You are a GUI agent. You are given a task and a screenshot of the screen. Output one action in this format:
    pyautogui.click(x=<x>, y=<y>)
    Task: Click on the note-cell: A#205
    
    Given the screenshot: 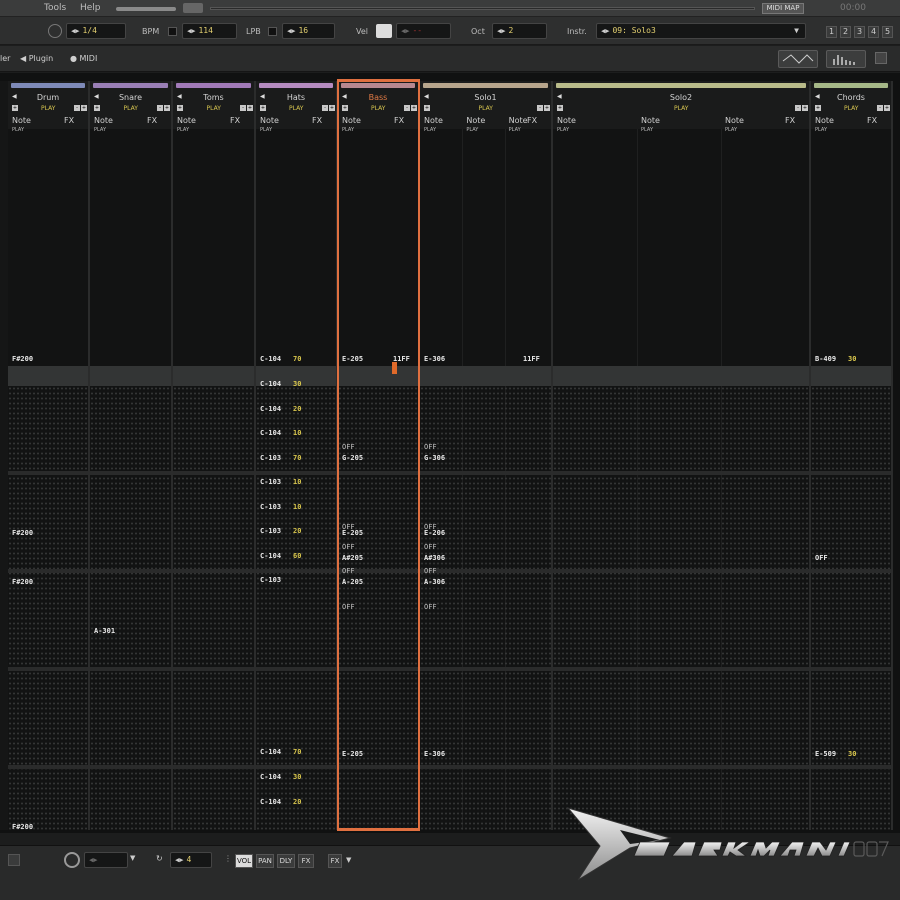 What is the action you would take?
    pyautogui.click(x=352, y=558)
    